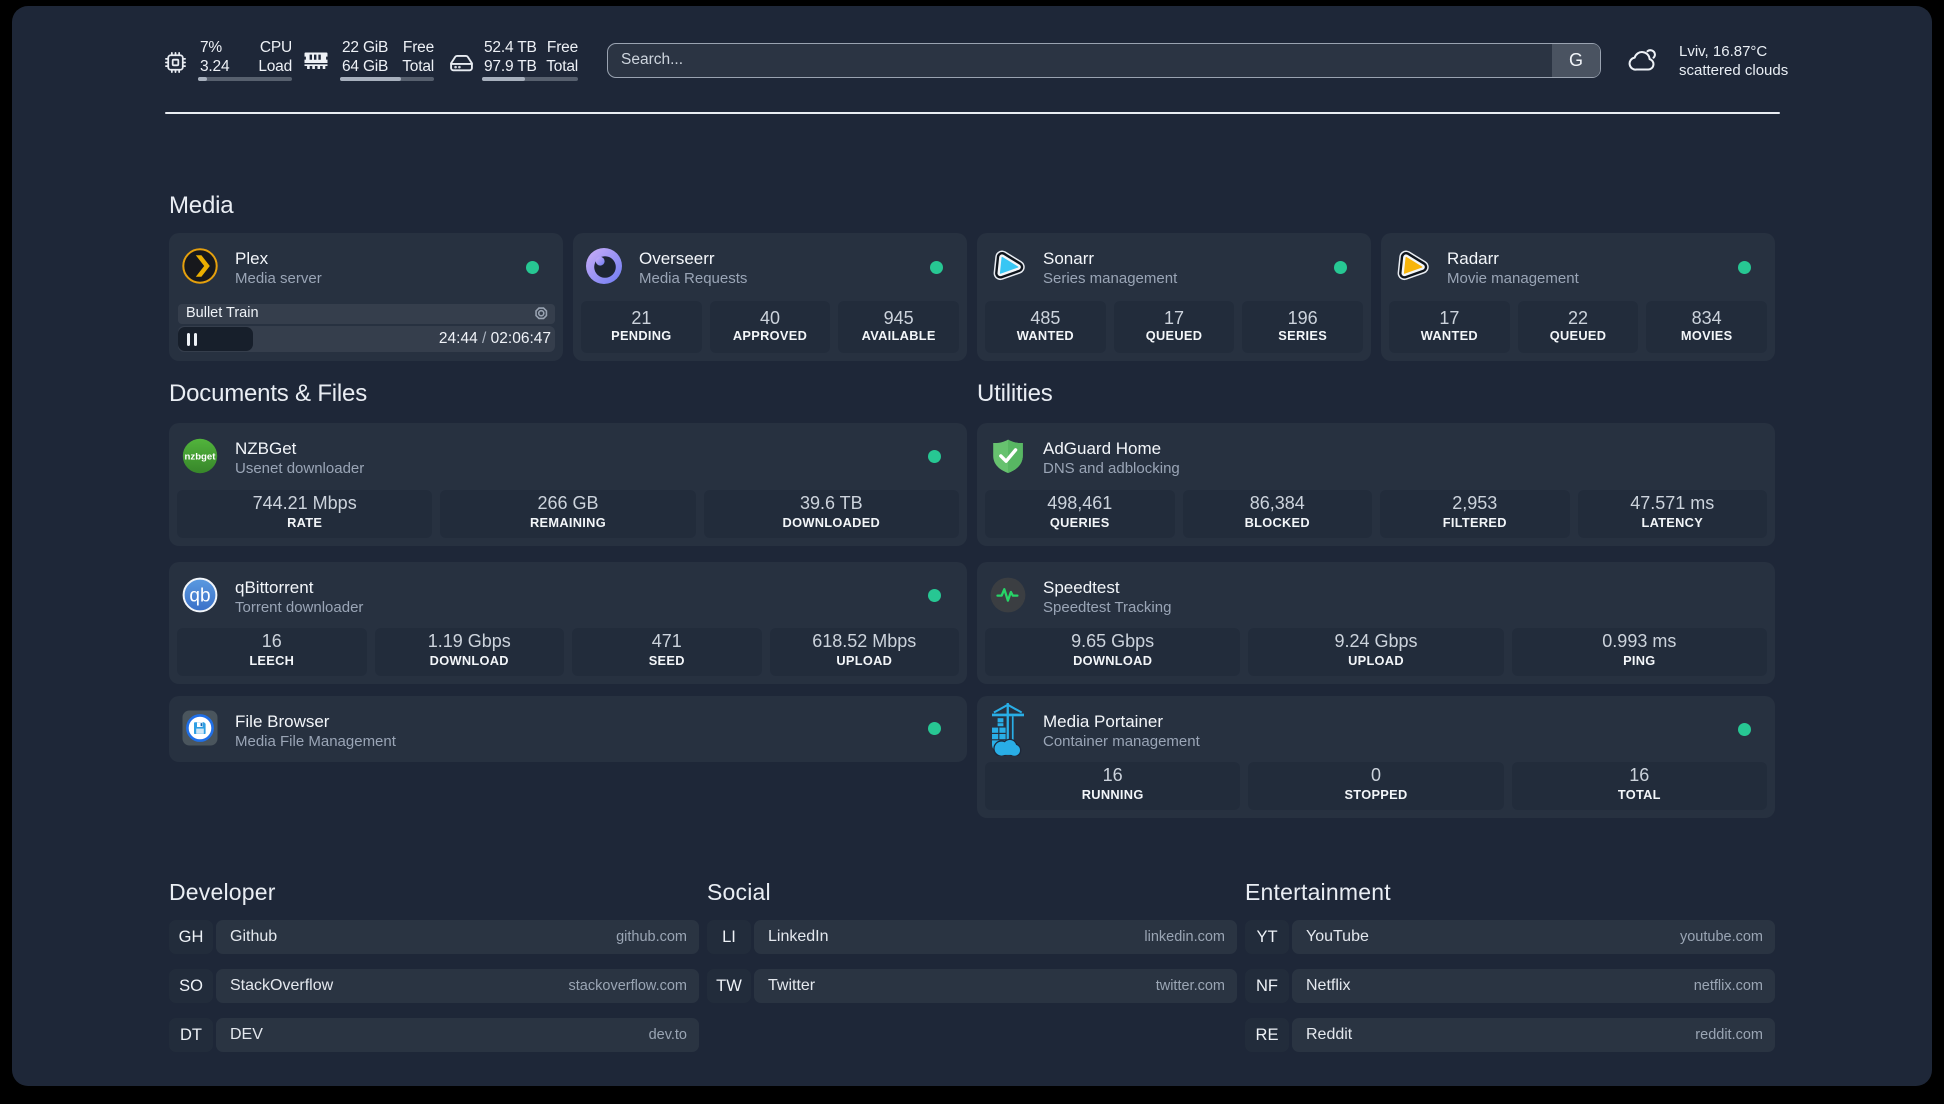 This screenshot has height=1104, width=1944. What do you see at coordinates (199, 596) in the screenshot?
I see `svg-text: qb` at bounding box center [199, 596].